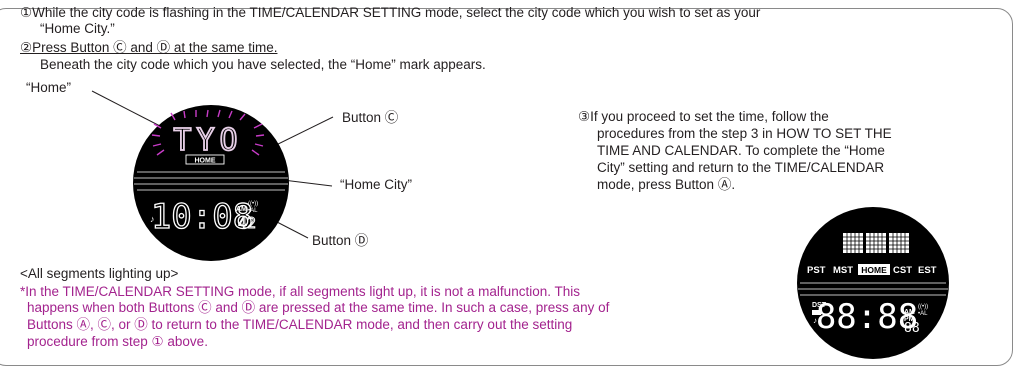  What do you see at coordinates (816, 270) in the screenshot?
I see `city-pst: PST` at bounding box center [816, 270].